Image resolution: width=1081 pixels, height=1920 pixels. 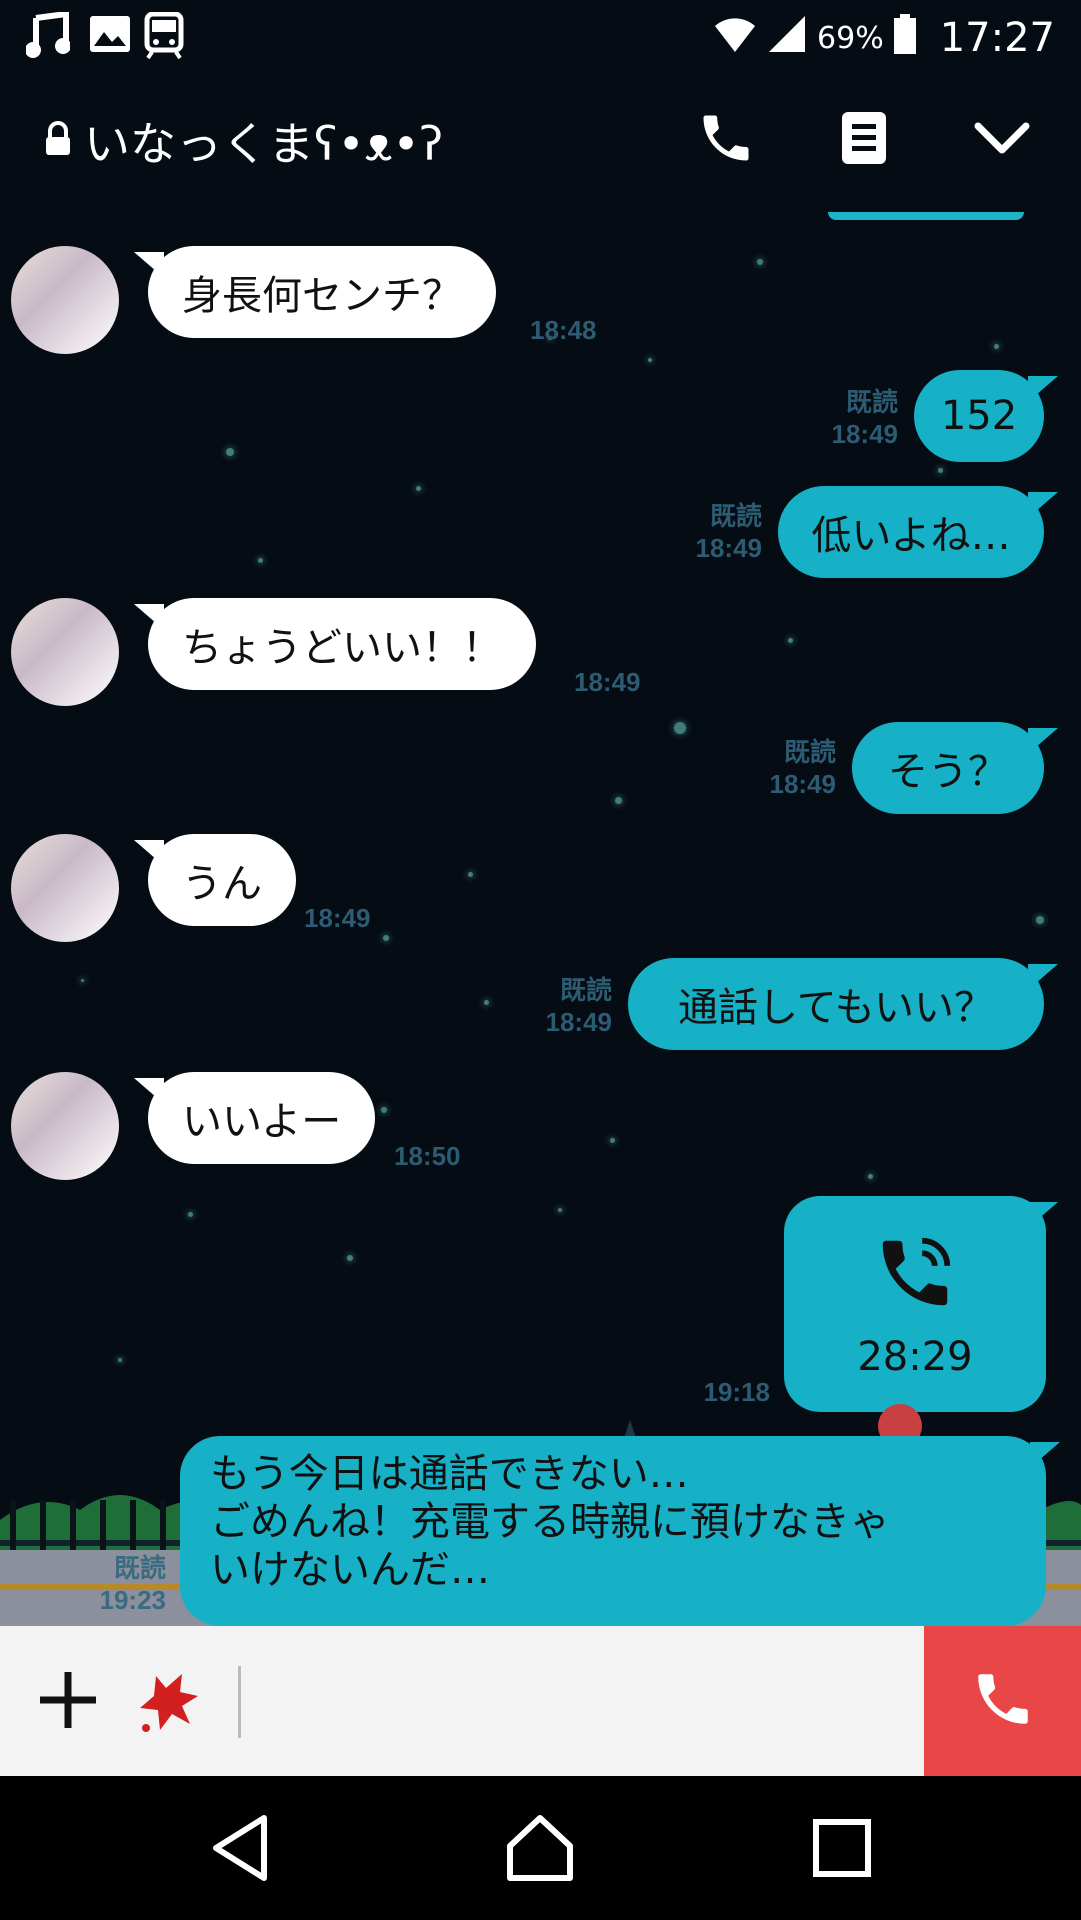 I want to click on message-text: 通話してもいい？, so click(x=836, y=1008).